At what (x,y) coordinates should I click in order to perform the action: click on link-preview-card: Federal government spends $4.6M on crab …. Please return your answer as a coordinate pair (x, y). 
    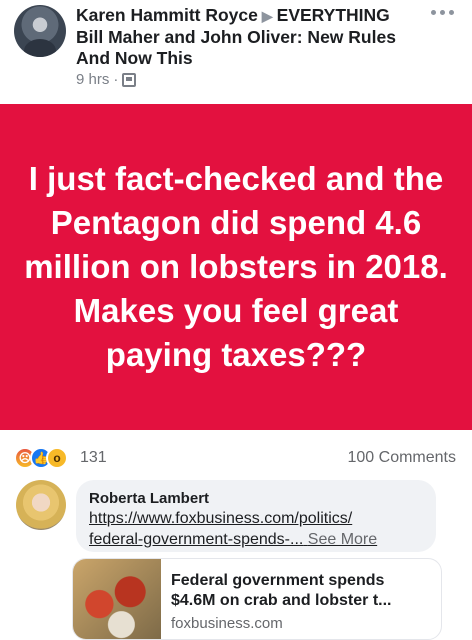
    Looking at the image, I should click on (257, 599).